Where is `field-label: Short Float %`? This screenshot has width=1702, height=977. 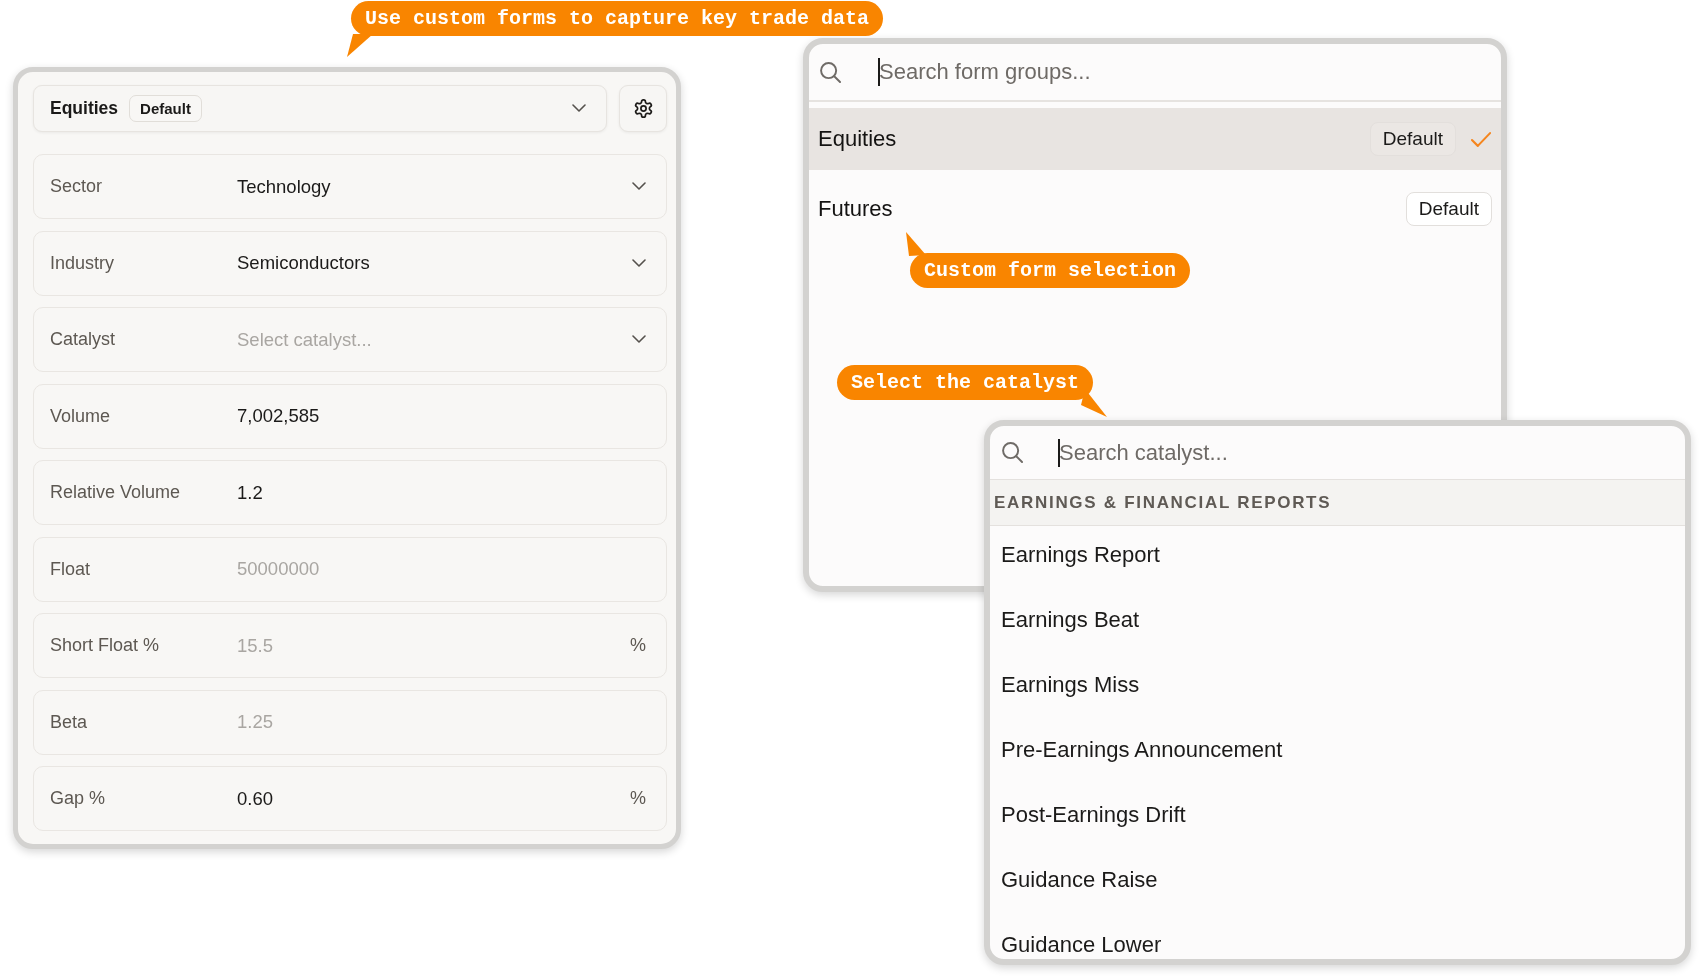 field-label: Short Float % is located at coordinates (105, 645).